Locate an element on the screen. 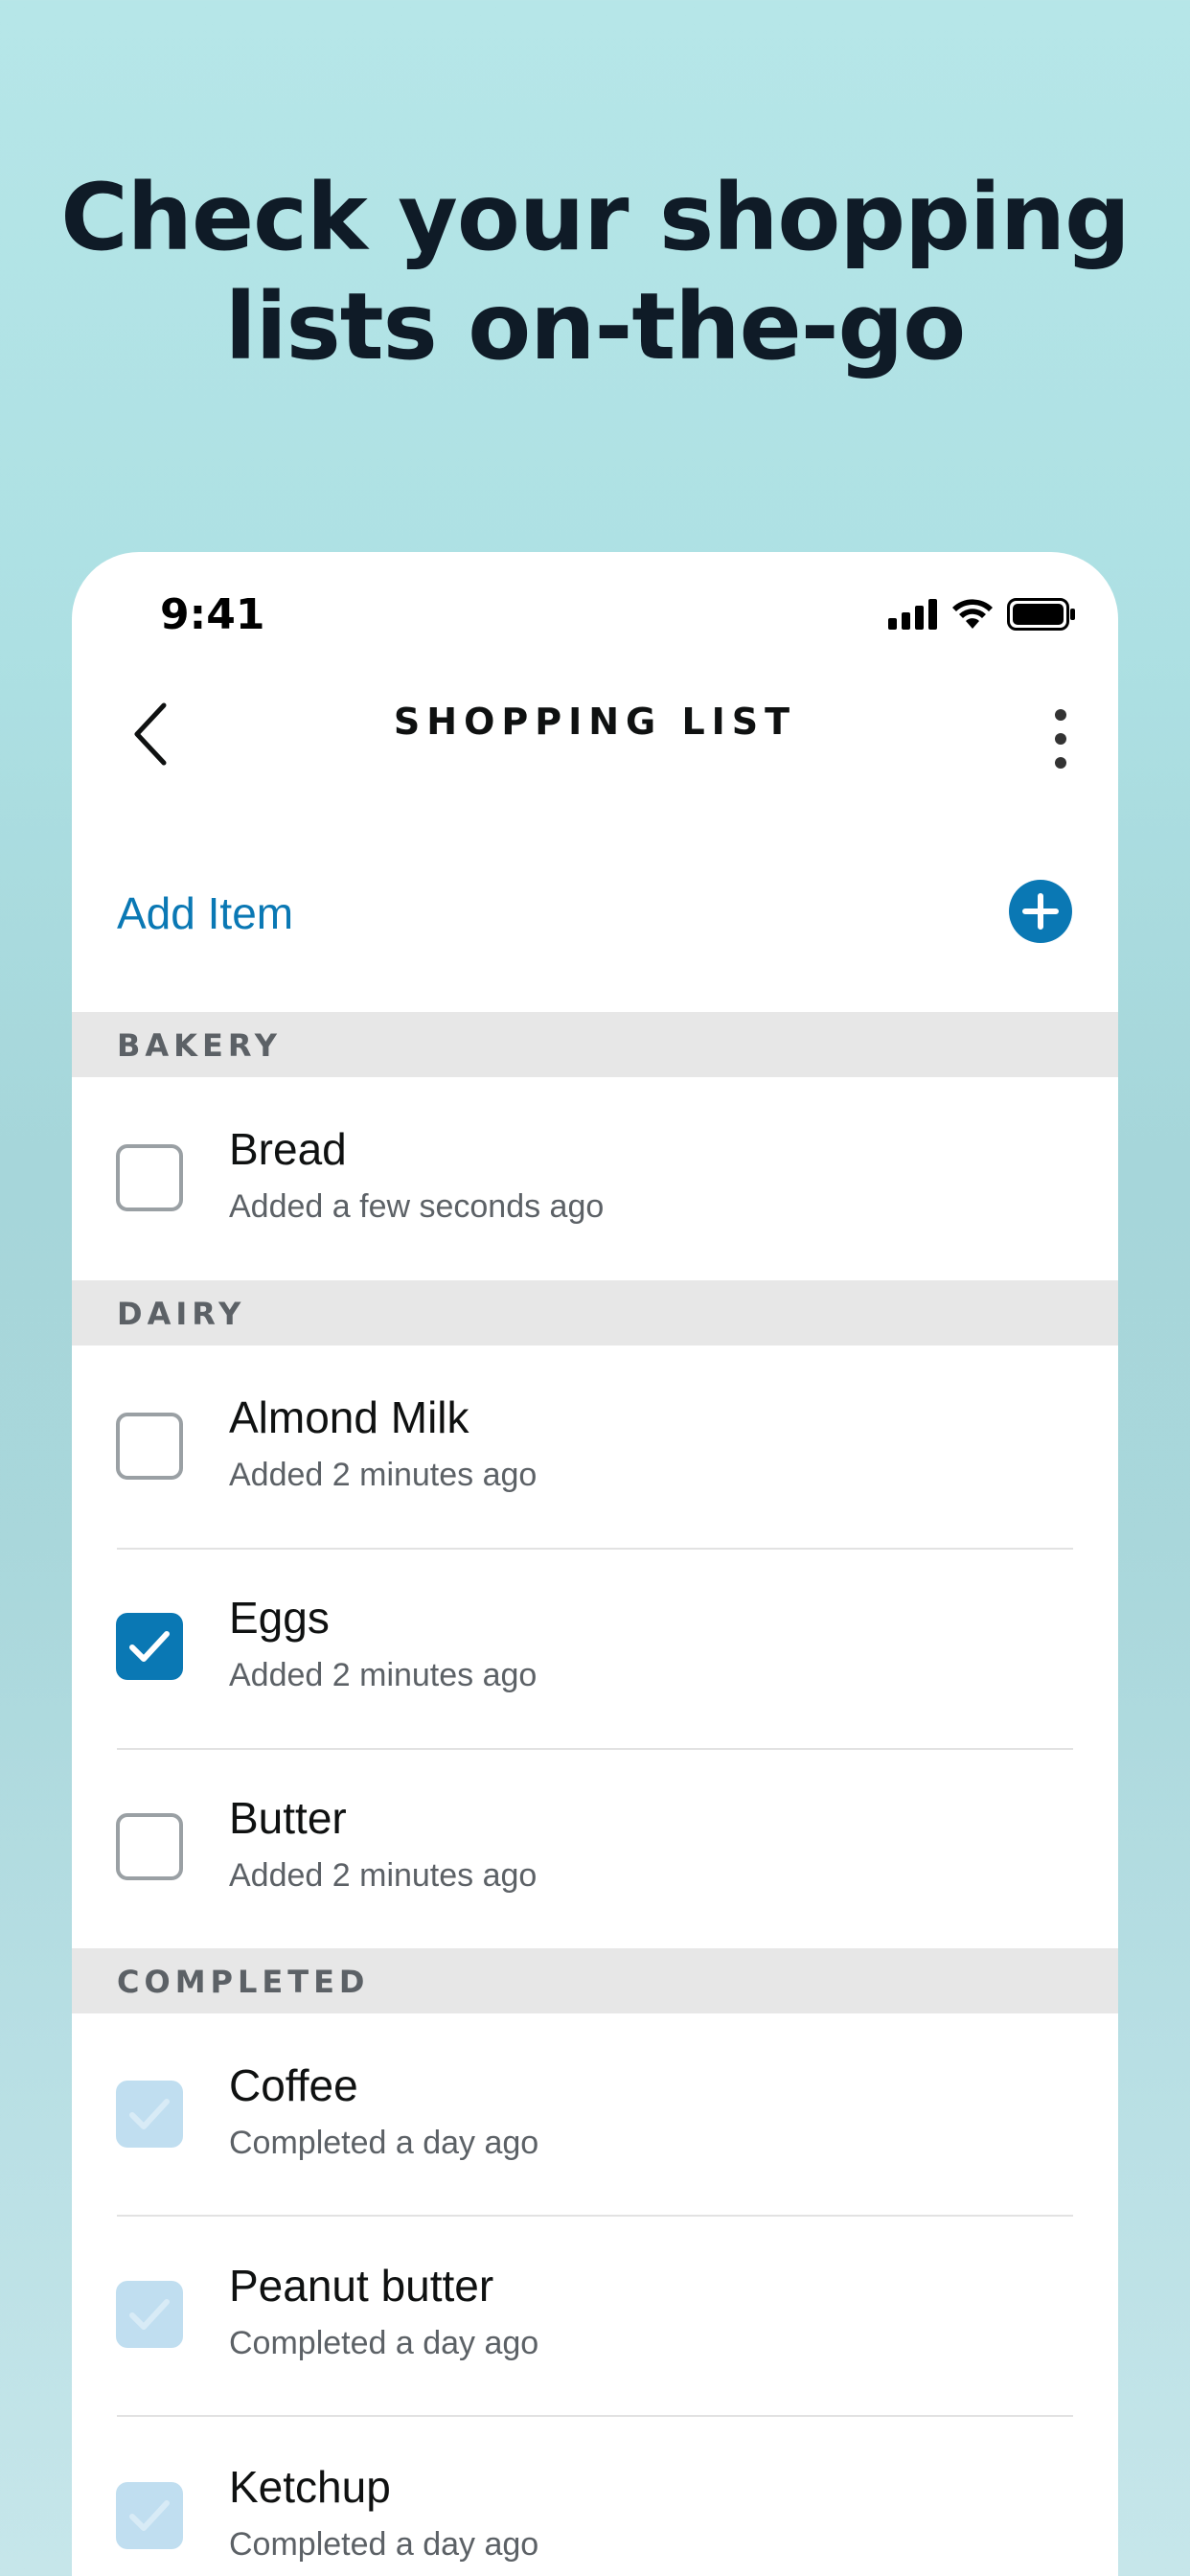 The width and height of the screenshot is (1190, 2576). more-vertical-icon is located at coordinates (1061, 739).